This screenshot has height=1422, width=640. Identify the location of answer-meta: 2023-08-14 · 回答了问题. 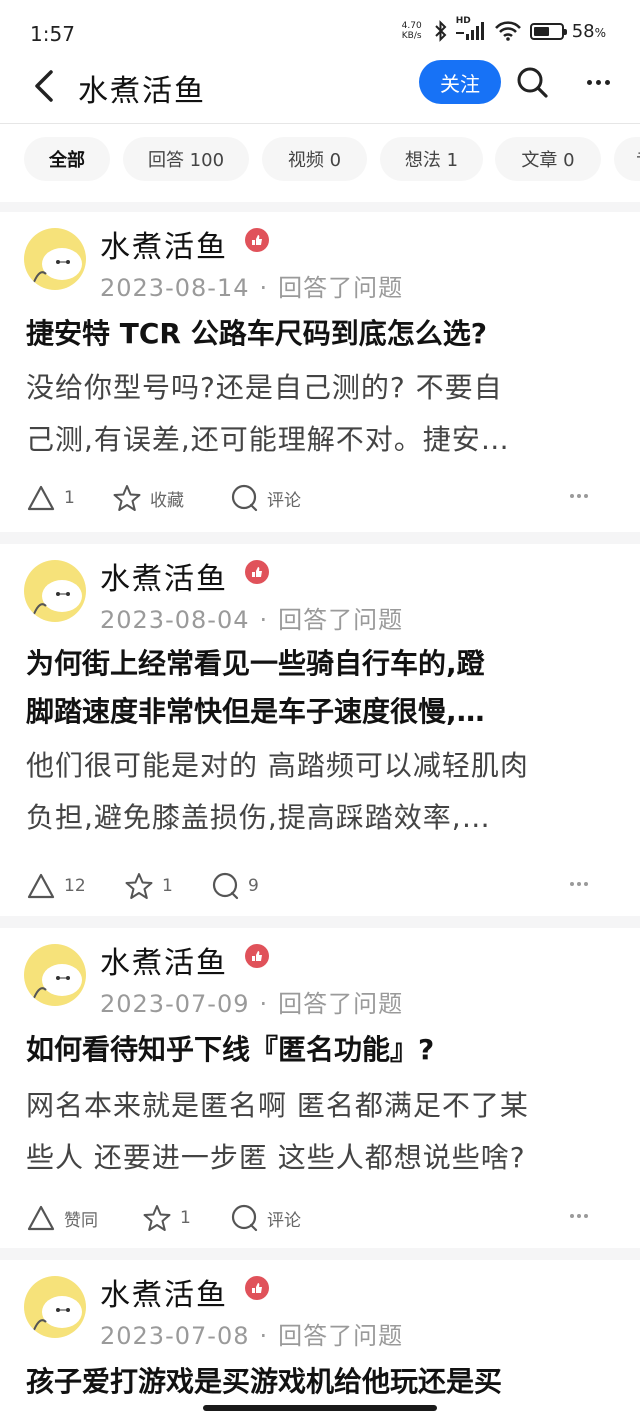
(252, 288).